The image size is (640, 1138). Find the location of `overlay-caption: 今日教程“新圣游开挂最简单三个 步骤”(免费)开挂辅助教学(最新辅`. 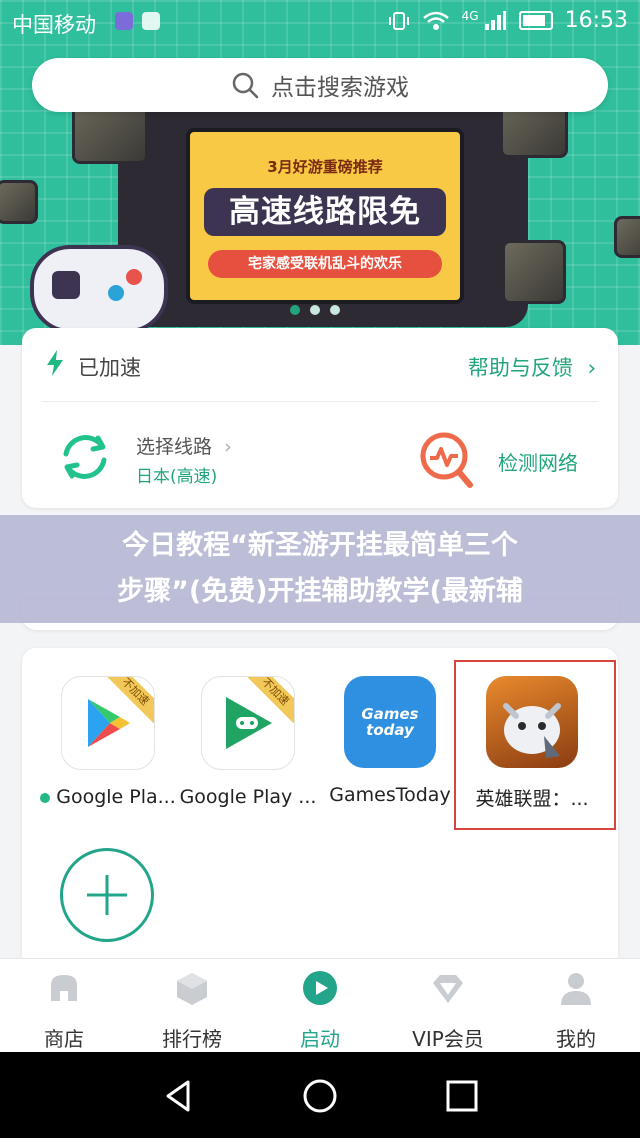

overlay-caption: 今日教程“新圣游开挂最简单三个 步骤”(免费)开挂辅助教学(最新辅 is located at coordinates (320, 569).